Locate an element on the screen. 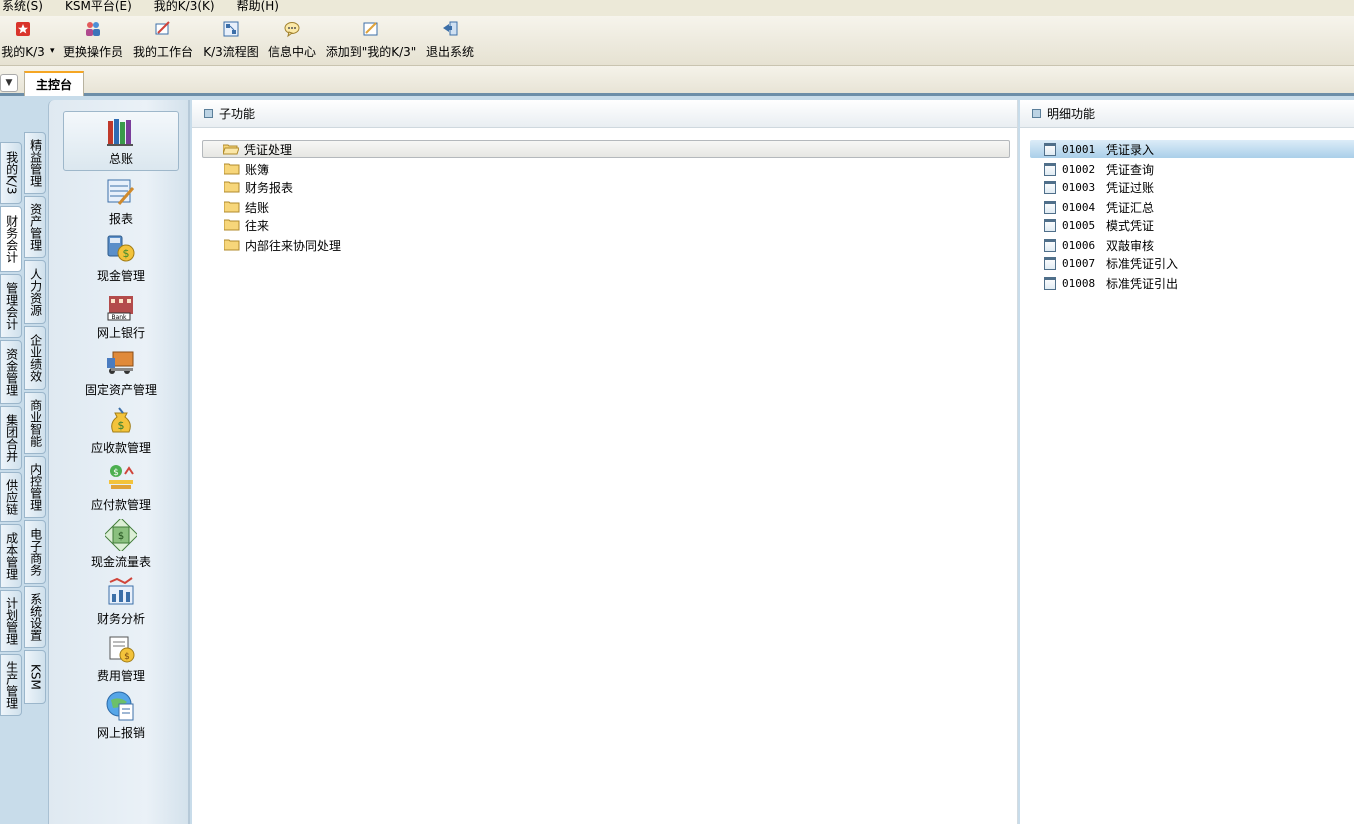 Image resolution: width=1354 pixels, height=824 pixels. tree-item-transactions: 往来 is located at coordinates (246, 225).